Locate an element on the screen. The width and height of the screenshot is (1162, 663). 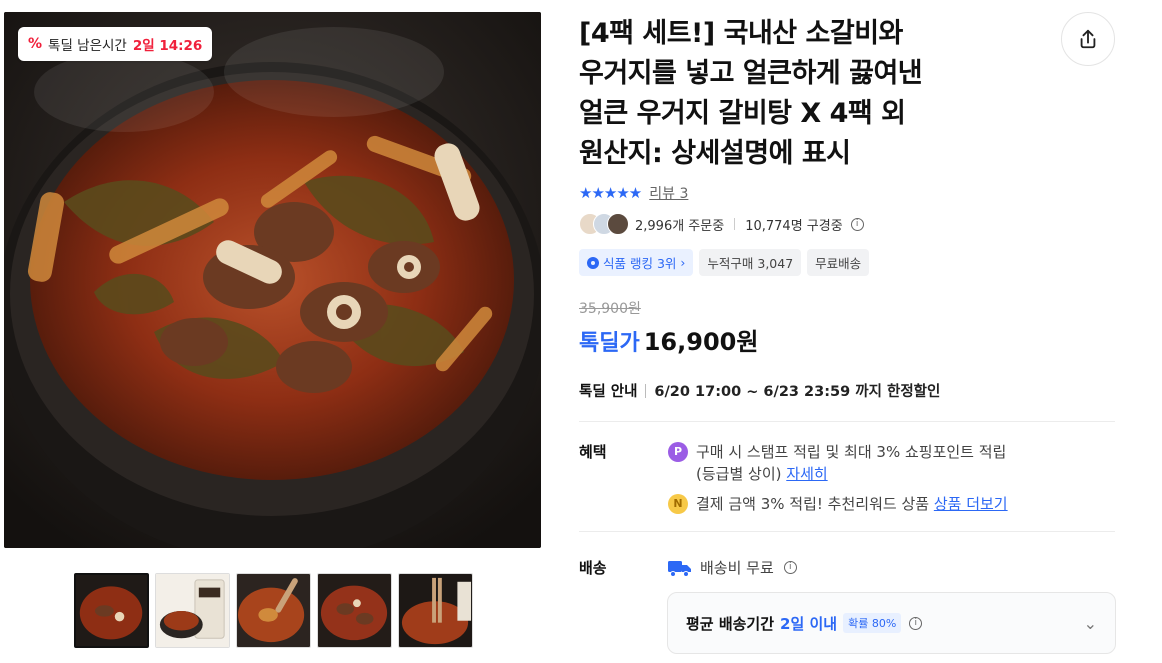
deal-countdown-badge: % 톡딜 남은시간 2일 14:26 is located at coordinates (115, 44).